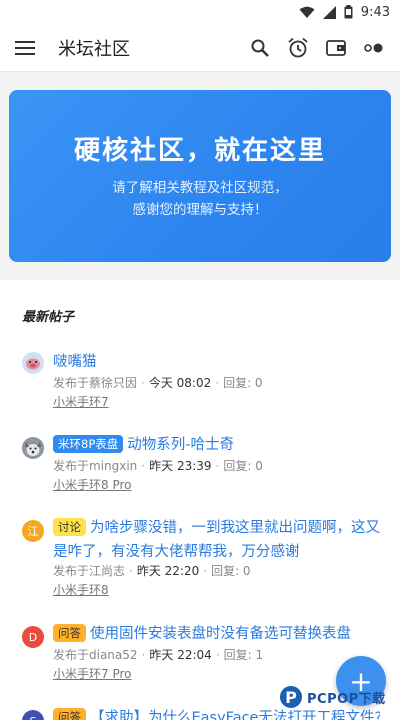 This screenshot has width=400, height=720. Describe the element at coordinates (348, 12) in the screenshot. I see `battery-icon` at that location.